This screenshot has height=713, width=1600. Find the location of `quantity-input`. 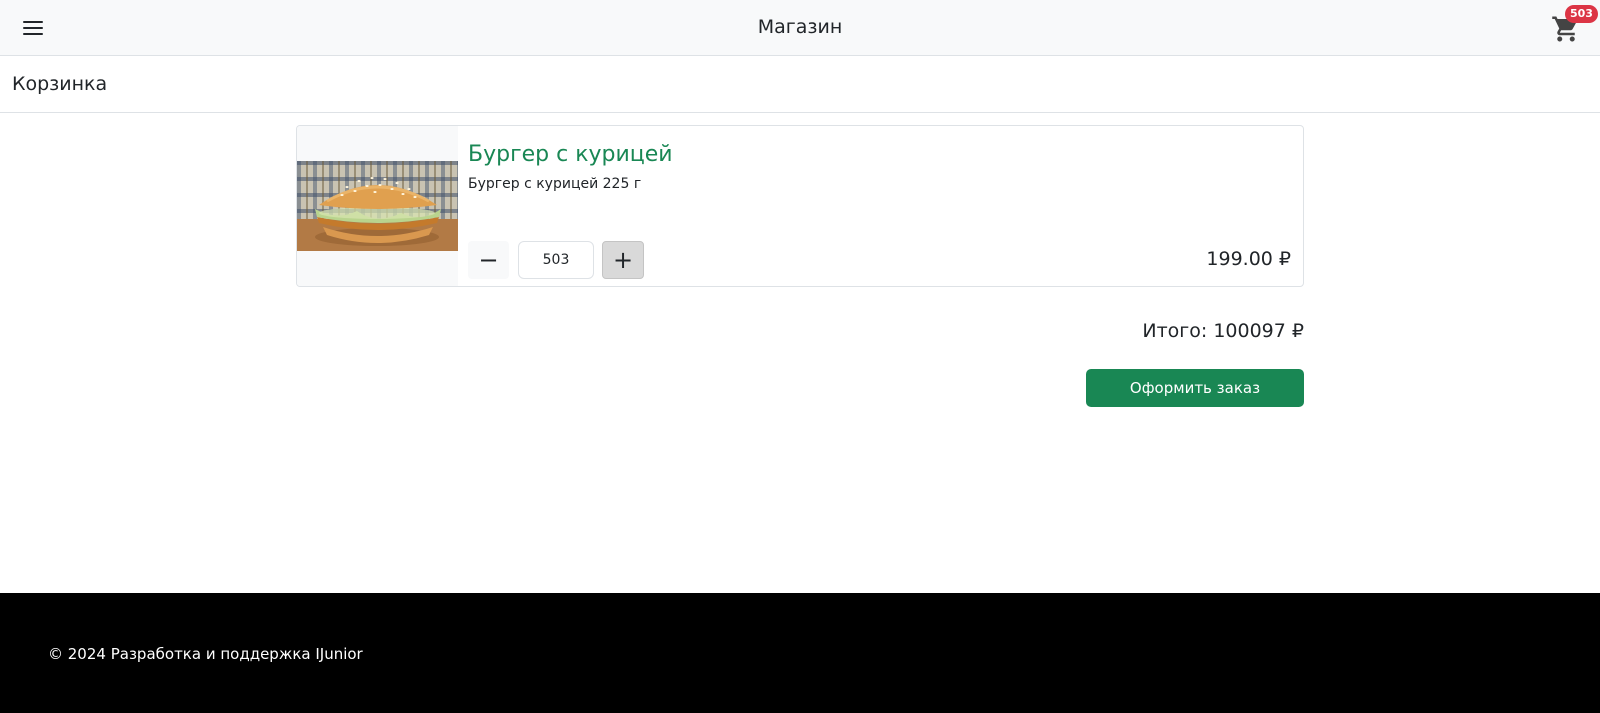

quantity-input is located at coordinates (556, 260).